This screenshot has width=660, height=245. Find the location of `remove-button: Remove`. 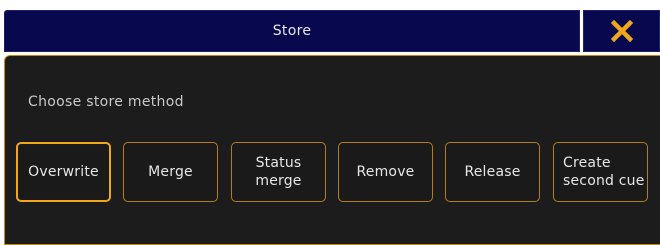

remove-button: Remove is located at coordinates (385, 172).